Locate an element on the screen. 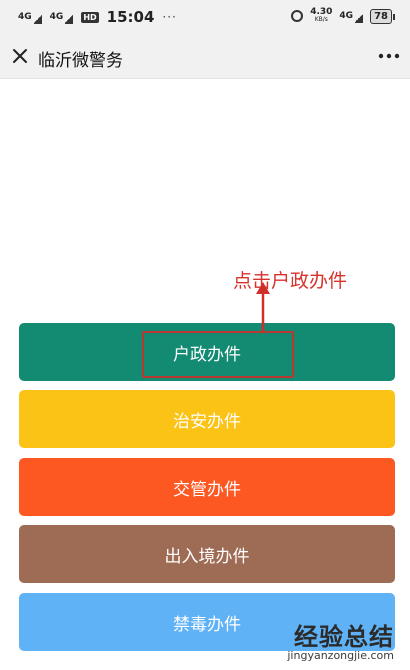 The image size is (410, 670). page-title: 临沂微警务 is located at coordinates (80, 61).